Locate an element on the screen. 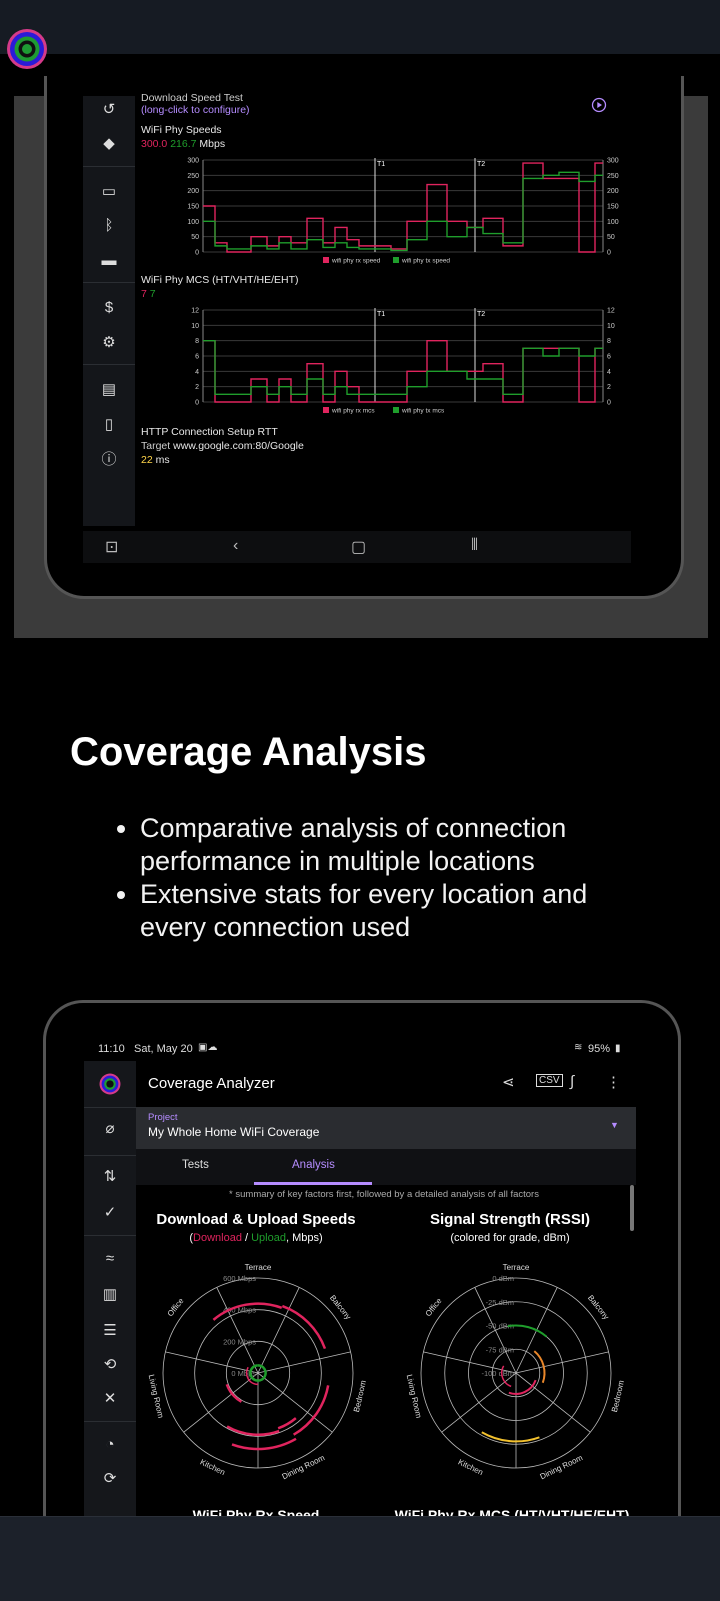 Image resolution: width=720 pixels, height=1601 pixels. info-icon: ⓘ is located at coordinates (109, 460).